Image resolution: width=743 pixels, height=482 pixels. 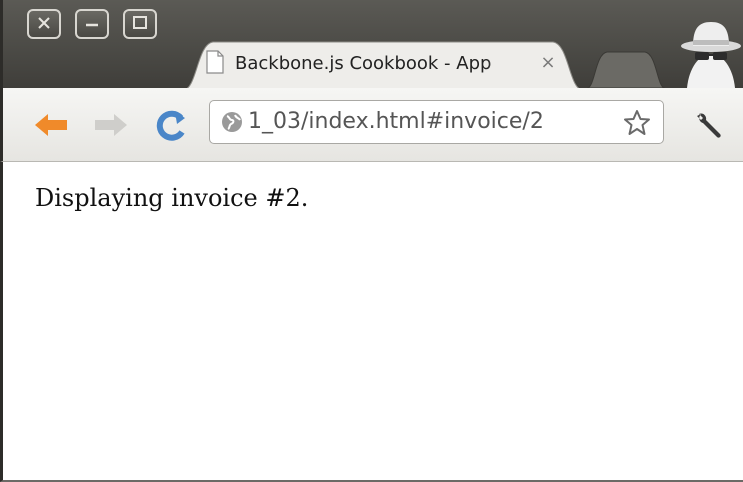 I want to click on incognito-icon, so click(x=711, y=55).